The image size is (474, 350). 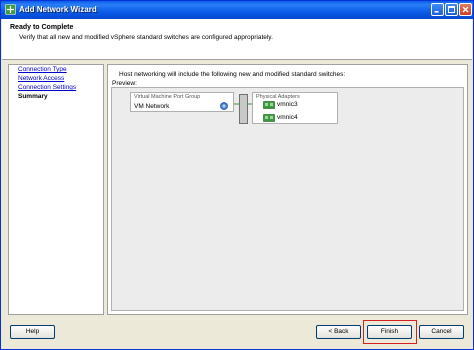 What do you see at coordinates (224, 106) in the screenshot?
I see `virtual-machine-icon` at bounding box center [224, 106].